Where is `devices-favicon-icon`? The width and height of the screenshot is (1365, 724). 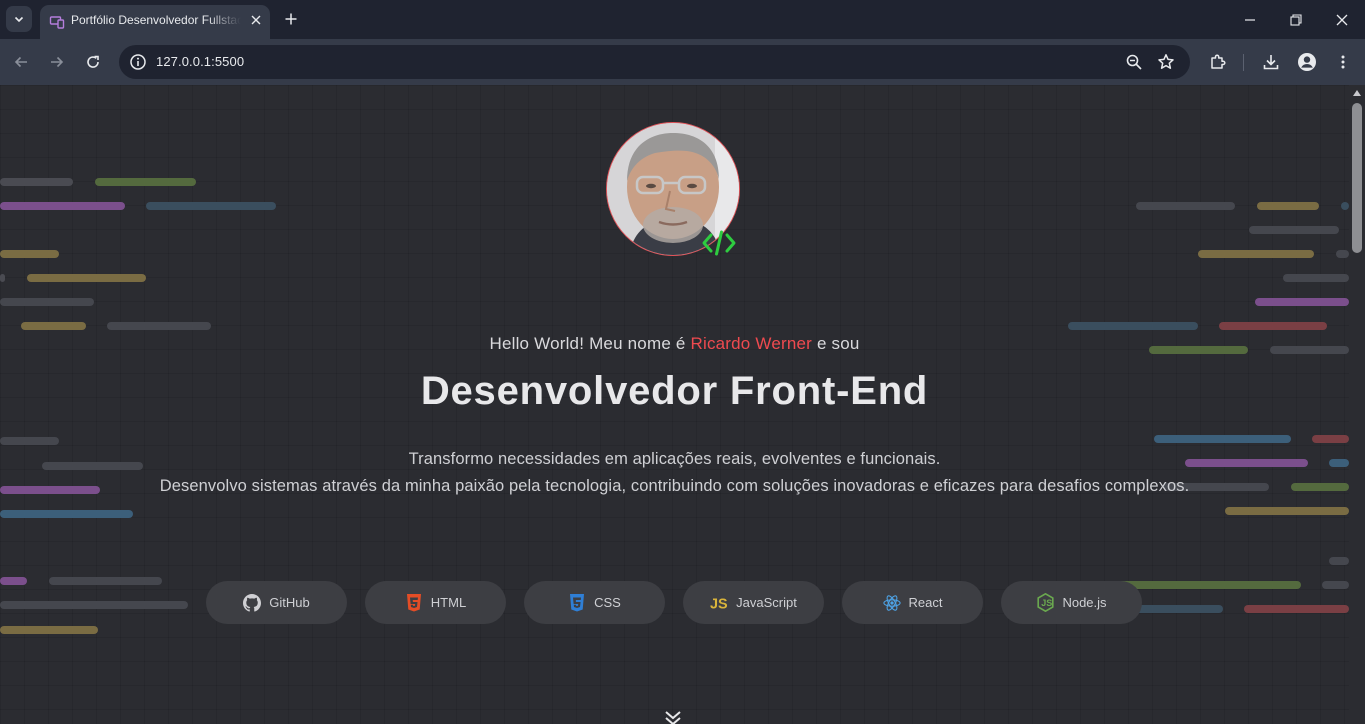
devices-favicon-icon is located at coordinates (57, 22).